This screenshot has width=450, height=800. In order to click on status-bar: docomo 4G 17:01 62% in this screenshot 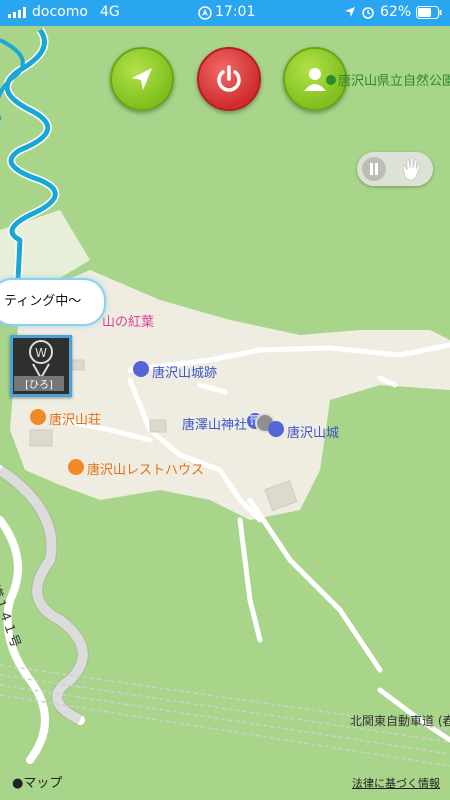, I will do `click(225, 13)`.